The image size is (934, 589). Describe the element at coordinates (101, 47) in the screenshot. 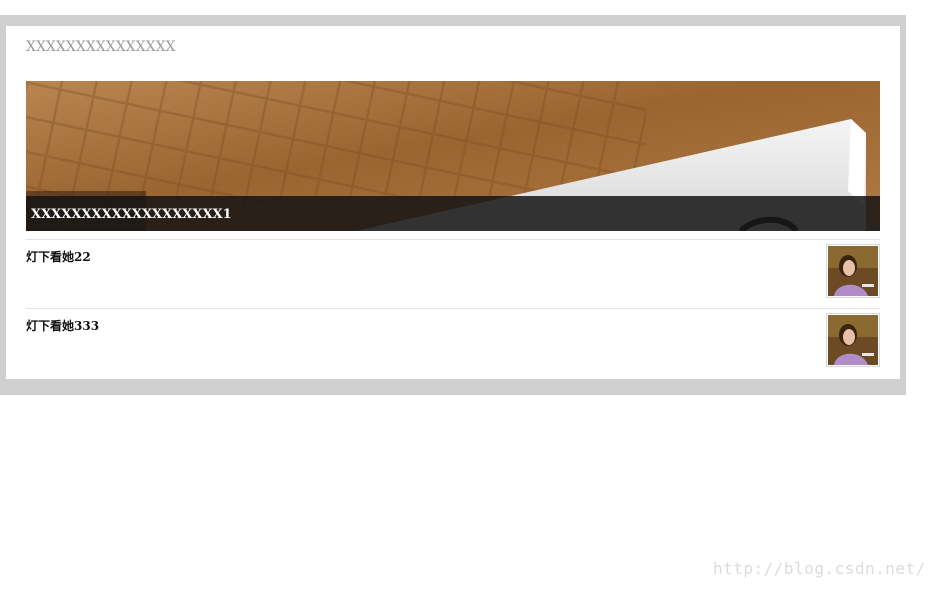

I see `card-title: XXXXXXXXXXXXXXX` at that location.